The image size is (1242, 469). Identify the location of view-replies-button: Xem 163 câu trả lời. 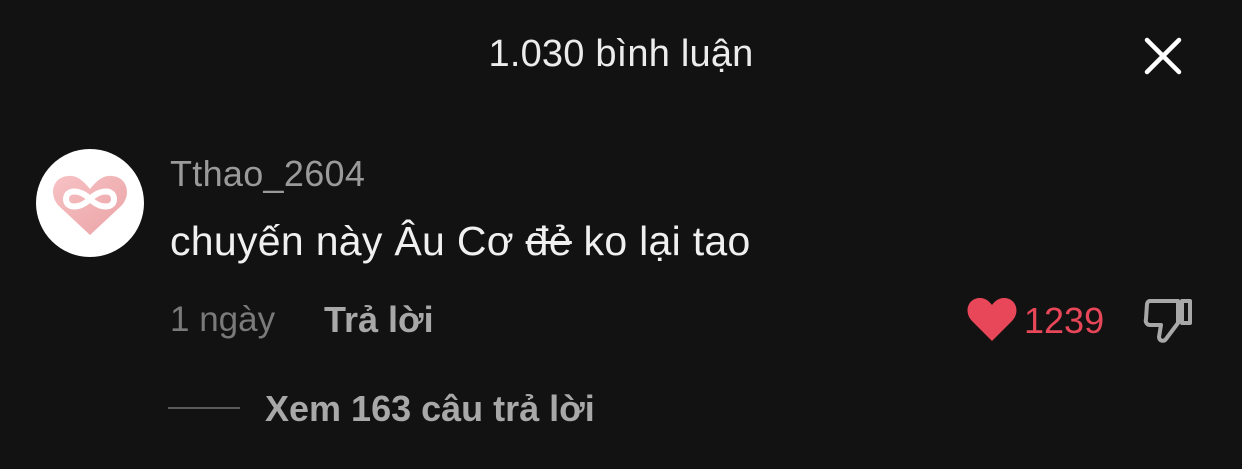
(430, 409).